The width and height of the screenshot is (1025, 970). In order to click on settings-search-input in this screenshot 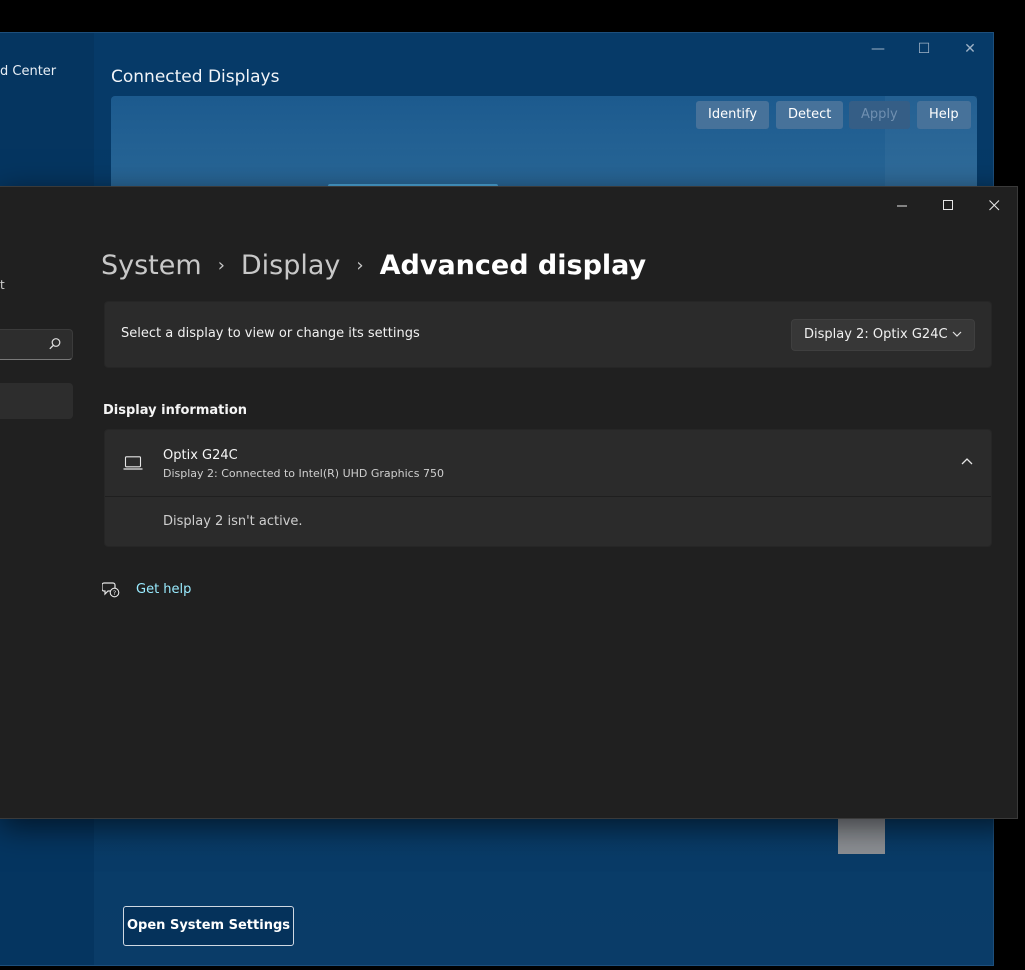, I will do `click(36, 344)`.